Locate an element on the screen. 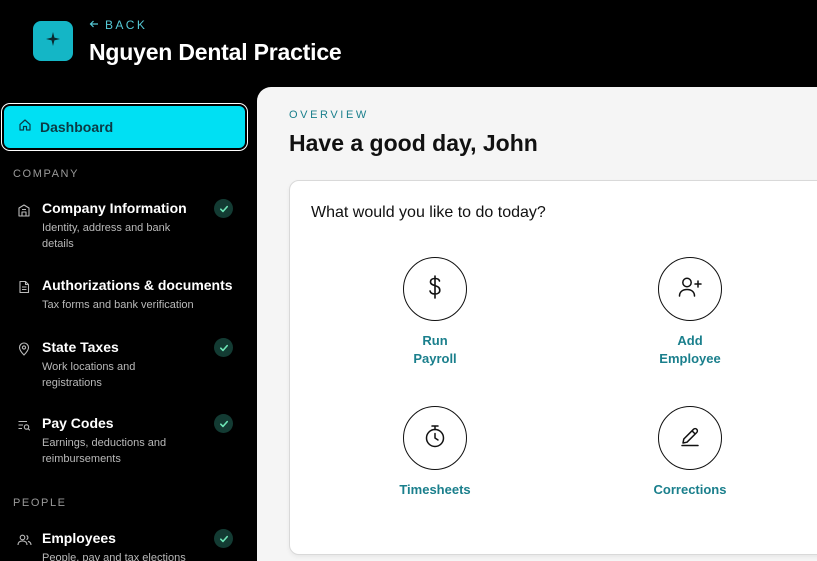 This screenshot has width=817, height=561. building-icon is located at coordinates (24, 210).